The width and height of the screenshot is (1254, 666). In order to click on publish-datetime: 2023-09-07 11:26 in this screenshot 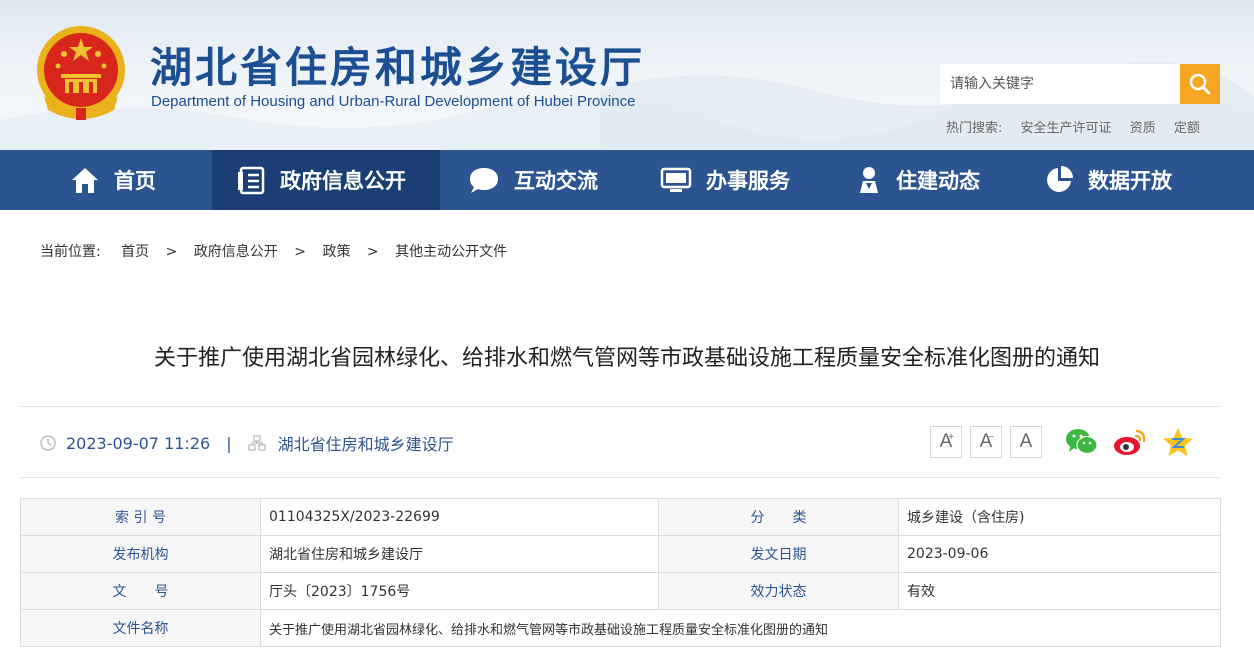, I will do `click(138, 443)`.